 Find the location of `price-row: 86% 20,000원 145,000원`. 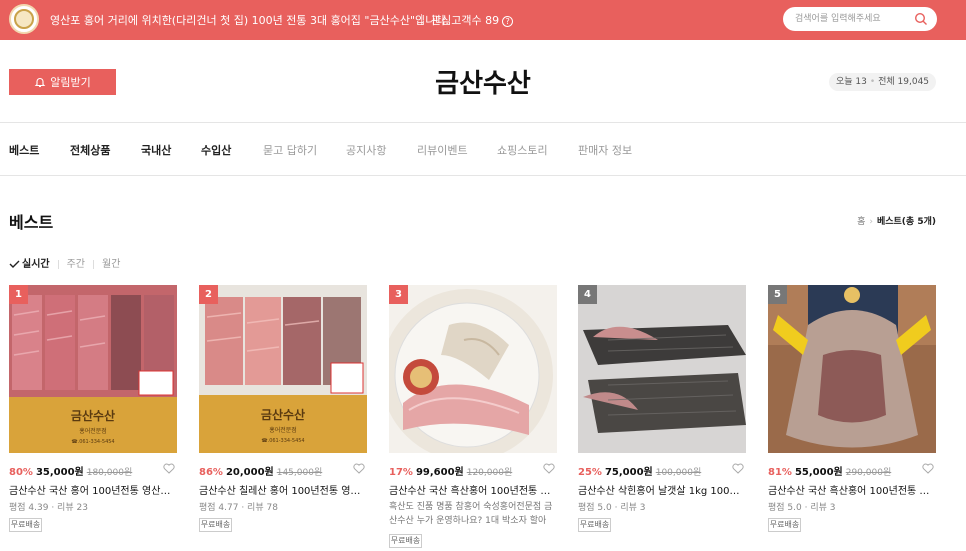

price-row: 86% 20,000원 145,000원 is located at coordinates (283, 470).